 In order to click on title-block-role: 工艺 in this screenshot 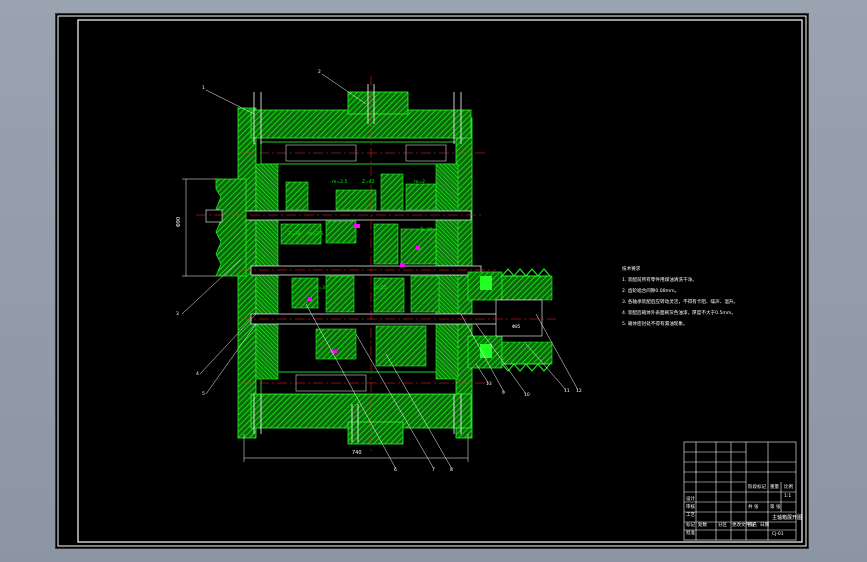, I will do `click(690, 515)`.